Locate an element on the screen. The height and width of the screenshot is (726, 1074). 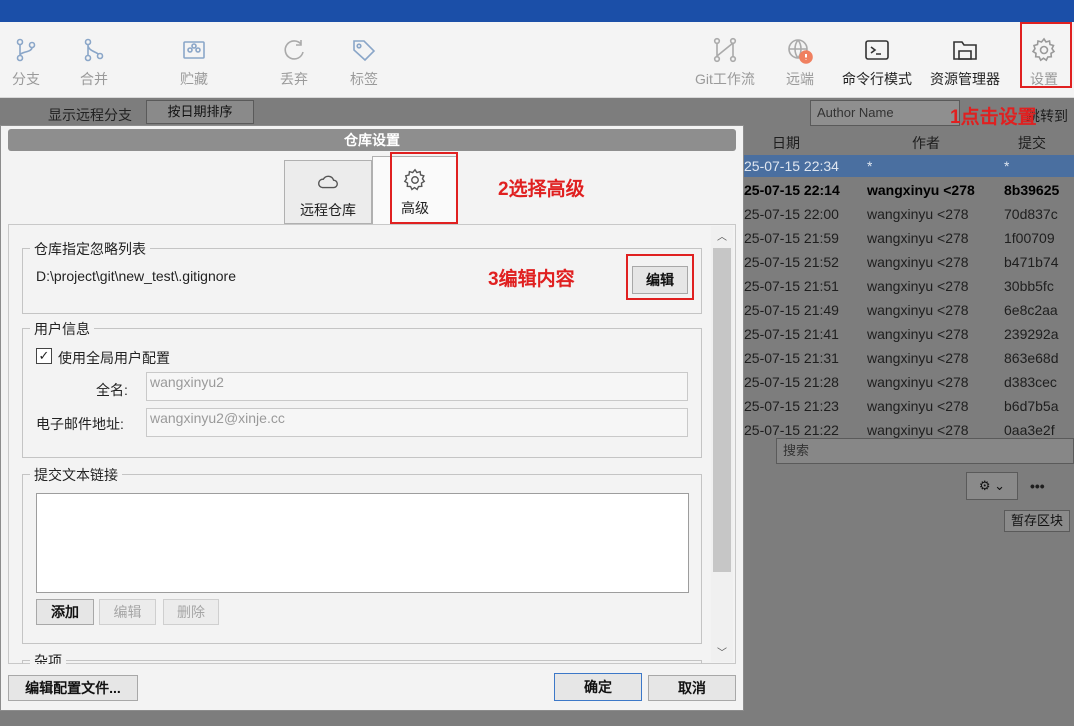
toolbar-git-flow-button: Git工作流 is located at coordinates (725, 60).